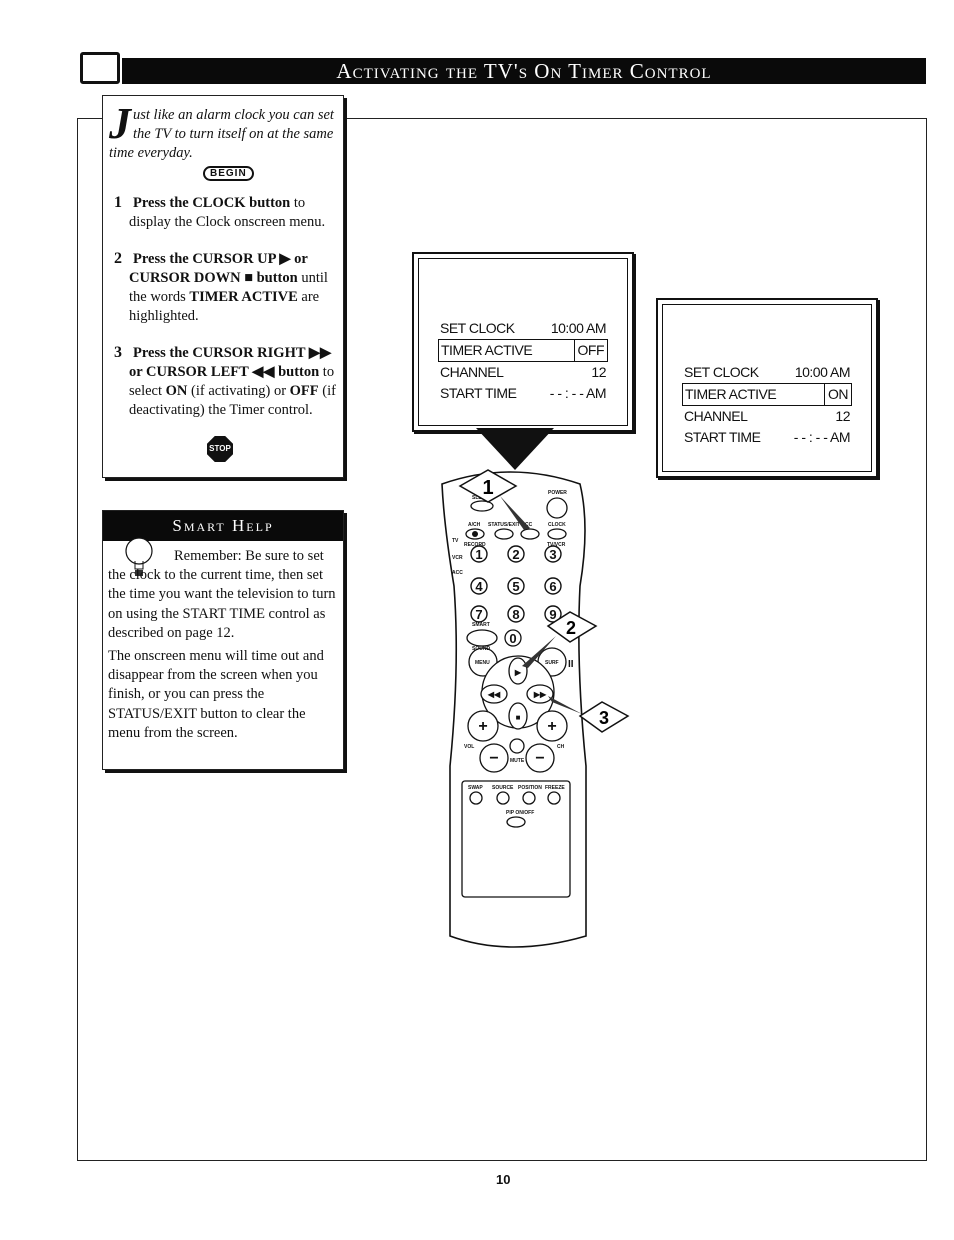  What do you see at coordinates (457, 573) in the screenshot?
I see `acc-label: ACC` at bounding box center [457, 573].